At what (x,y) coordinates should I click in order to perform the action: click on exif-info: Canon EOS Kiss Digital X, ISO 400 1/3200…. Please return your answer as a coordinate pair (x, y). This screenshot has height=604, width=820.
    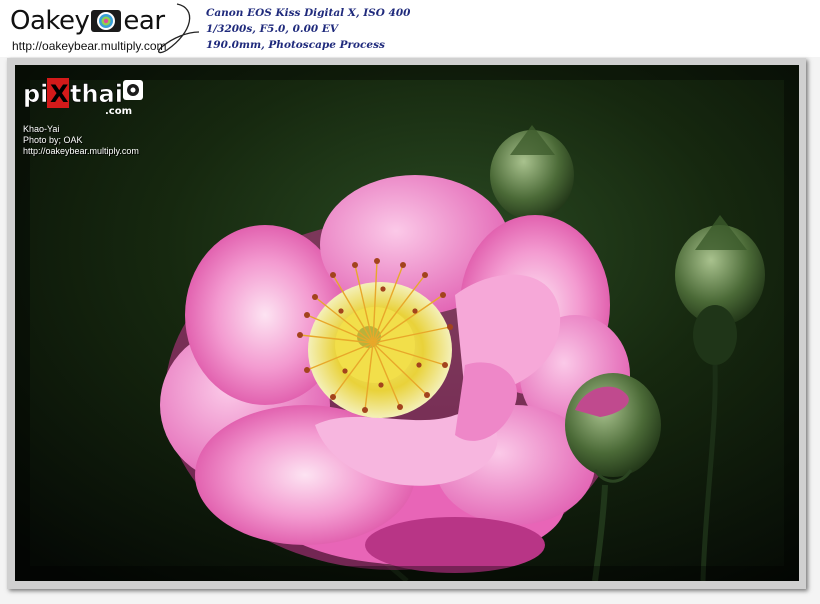
    Looking at the image, I should click on (308, 29).